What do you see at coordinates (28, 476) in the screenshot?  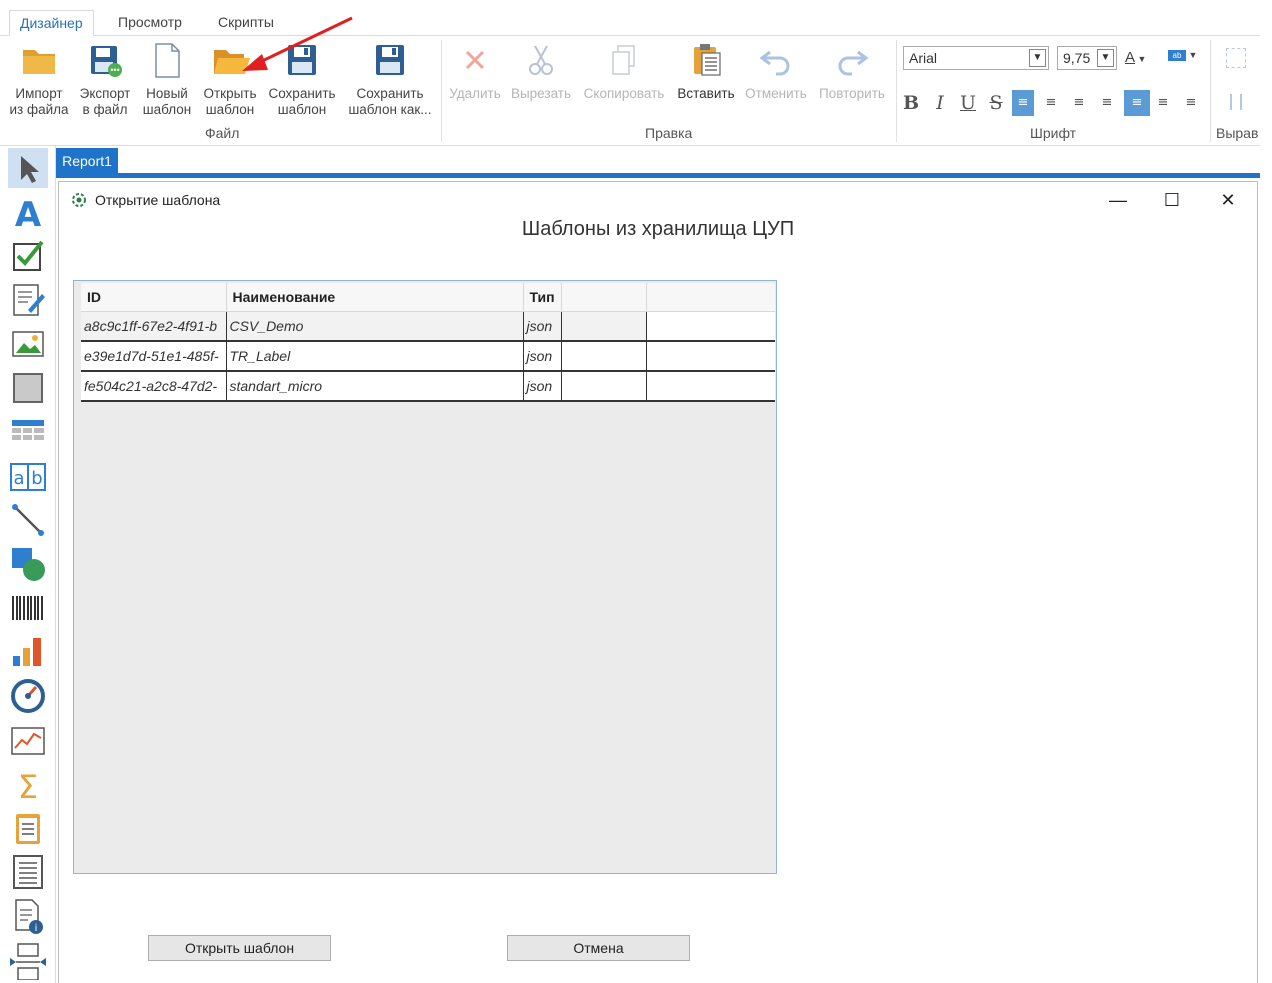 I see `label-ab-icon: ab` at bounding box center [28, 476].